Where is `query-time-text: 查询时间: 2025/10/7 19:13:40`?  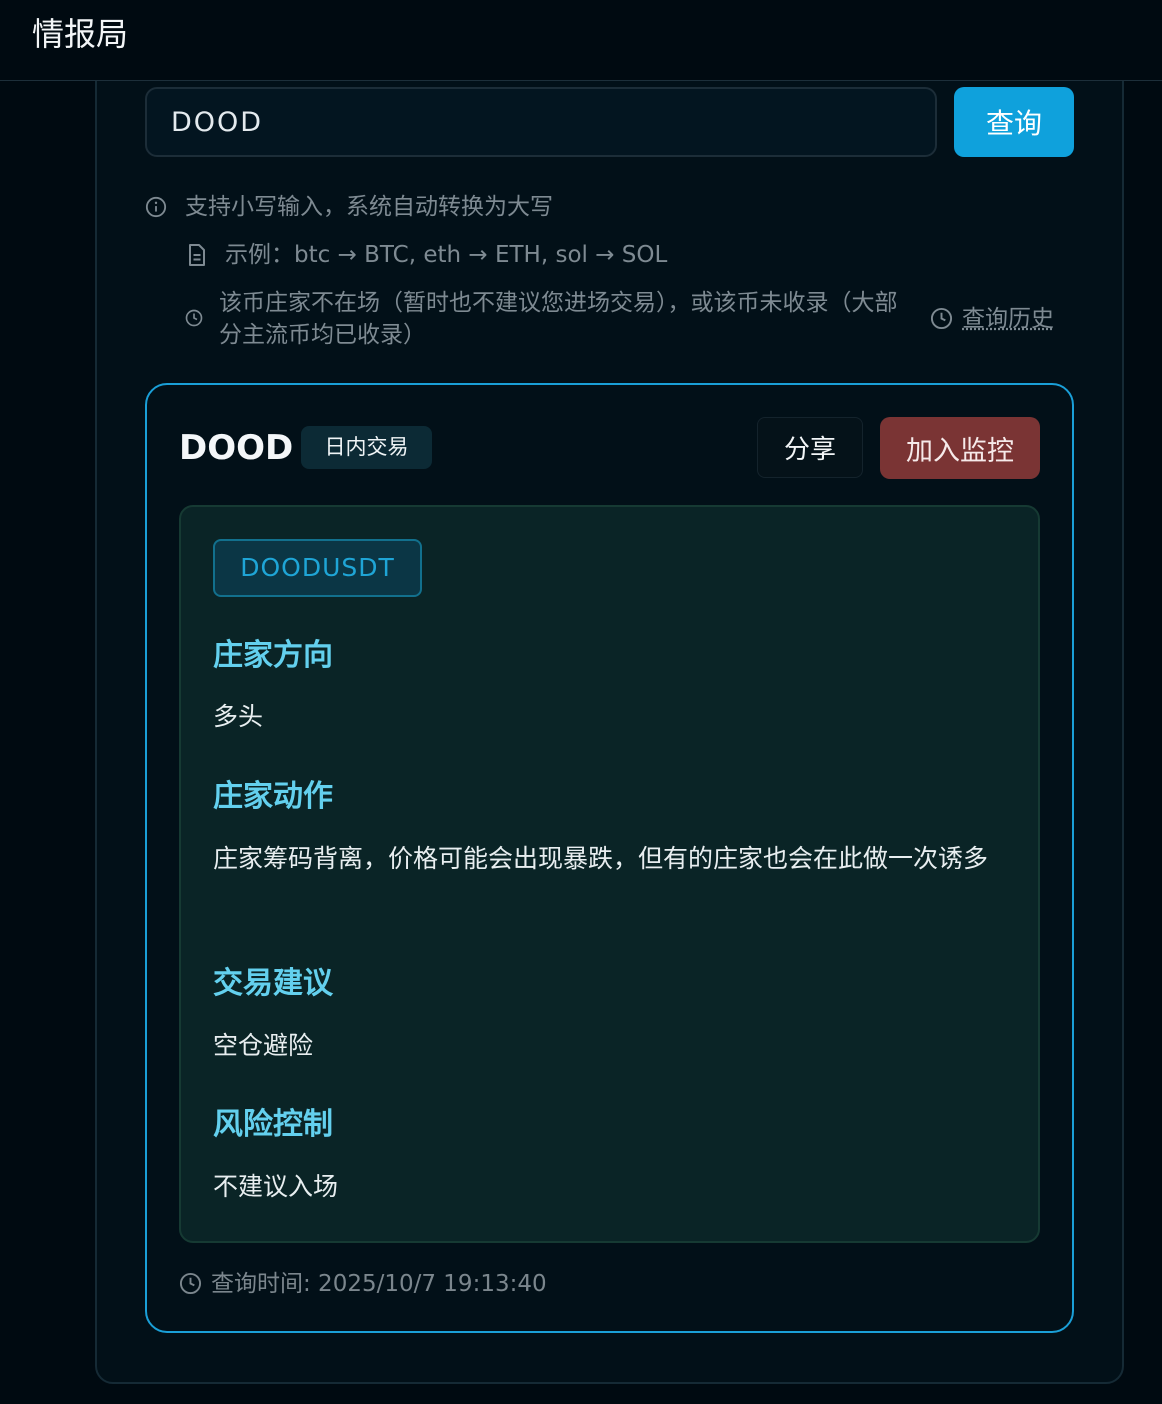 query-time-text: 查询时间: 2025/10/7 19:13:40 is located at coordinates (379, 1284).